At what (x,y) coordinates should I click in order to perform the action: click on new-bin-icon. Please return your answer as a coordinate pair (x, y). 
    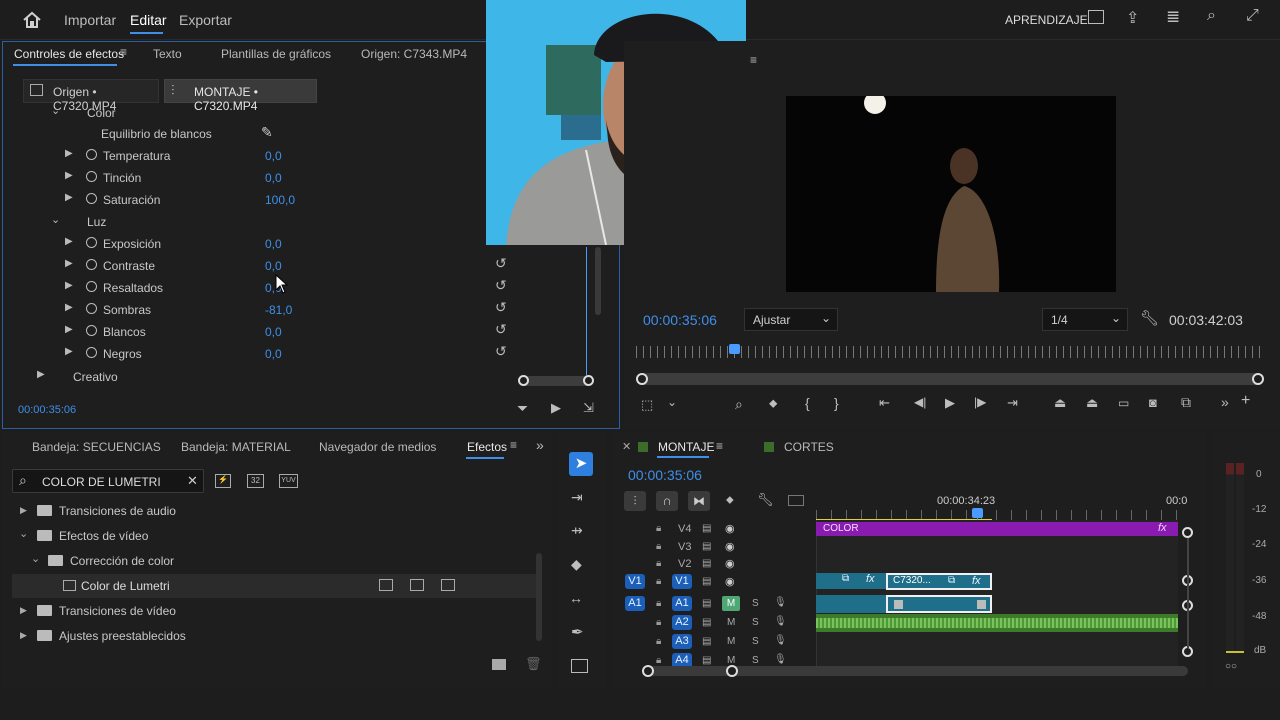
    Looking at the image, I should click on (499, 664).